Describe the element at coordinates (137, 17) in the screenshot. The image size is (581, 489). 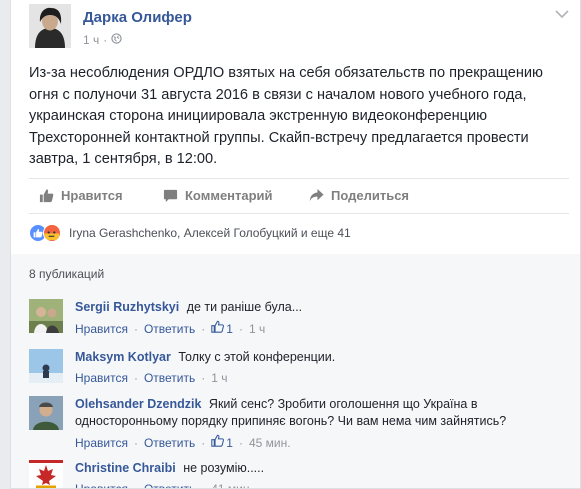
I see `post-author: Дарка Олифер` at that location.